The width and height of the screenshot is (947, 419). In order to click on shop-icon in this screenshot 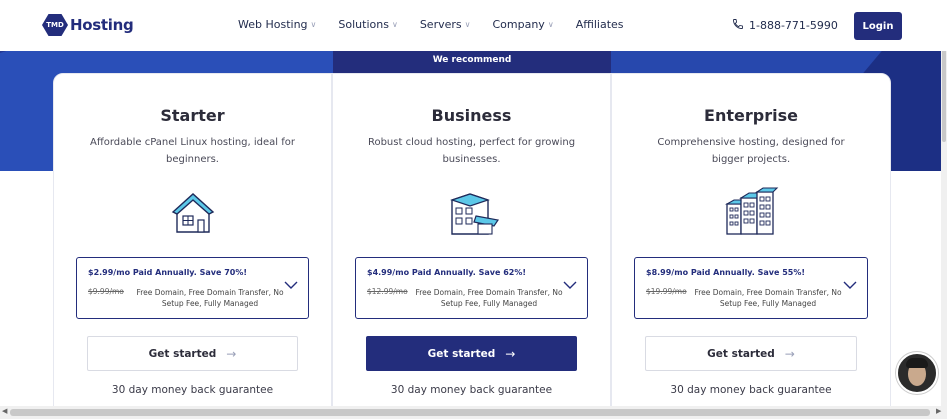, I will do `click(472, 213)`.